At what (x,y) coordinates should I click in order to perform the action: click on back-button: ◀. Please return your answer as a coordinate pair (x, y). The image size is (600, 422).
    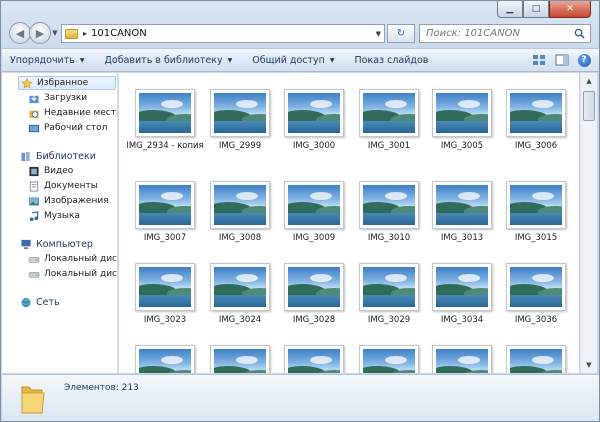
    Looking at the image, I should click on (20, 33).